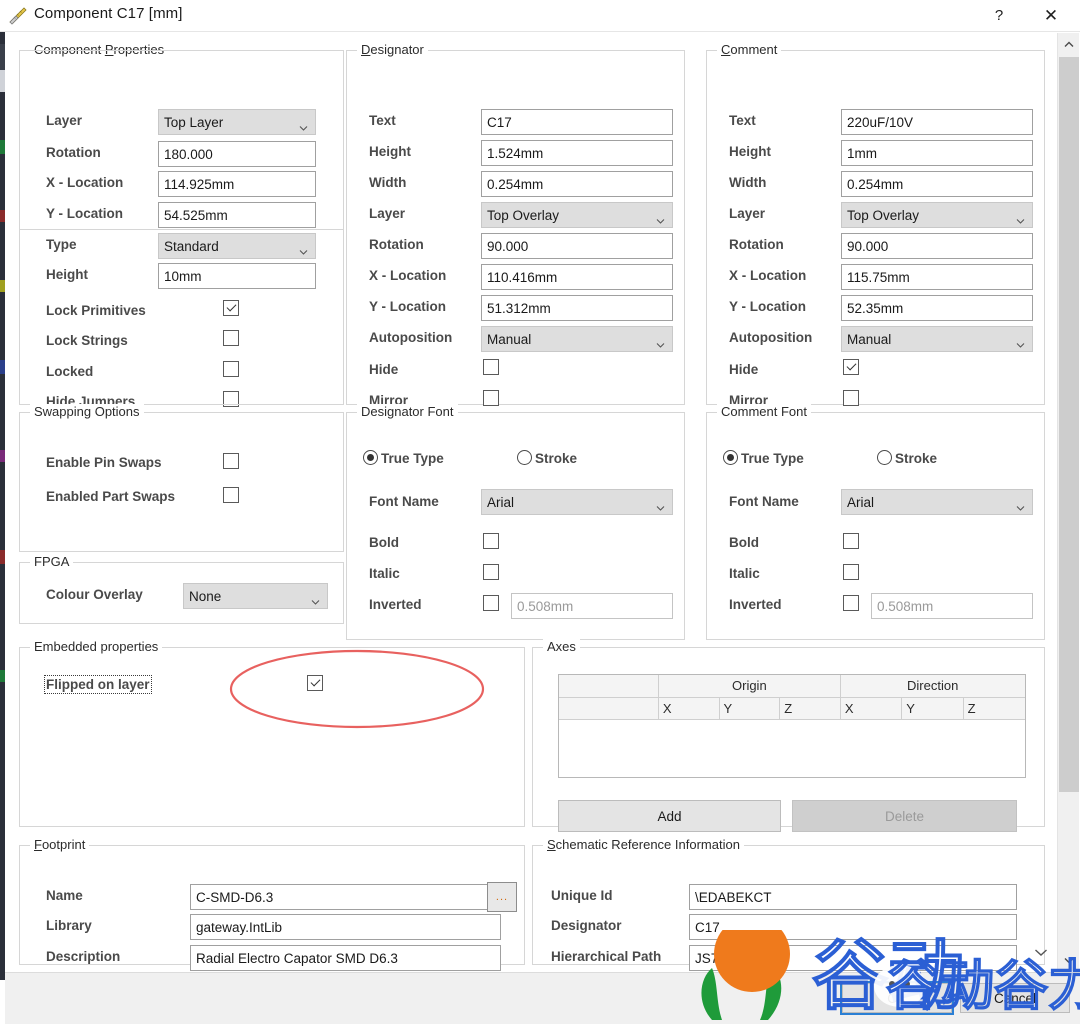 The height and width of the screenshot is (1024, 1080). I want to click on checkbox-designator-inverted, so click(491, 603).